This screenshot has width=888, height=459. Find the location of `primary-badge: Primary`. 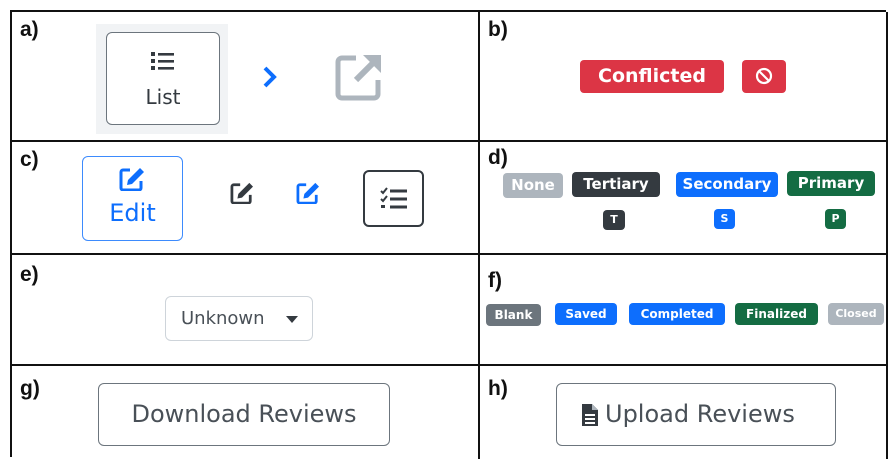

primary-badge: Primary is located at coordinates (831, 183).